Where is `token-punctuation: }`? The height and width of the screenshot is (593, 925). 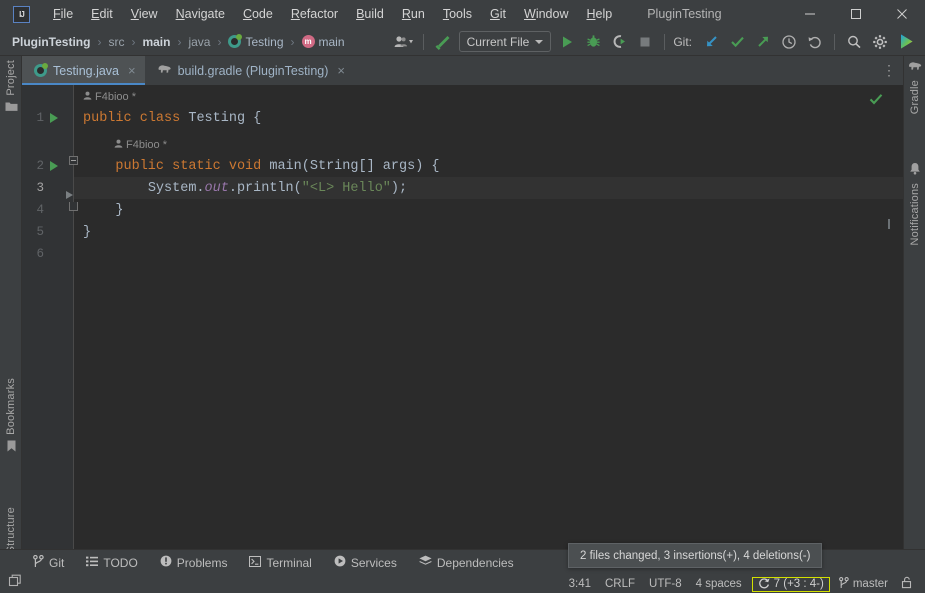 token-punctuation: } is located at coordinates (103, 210).